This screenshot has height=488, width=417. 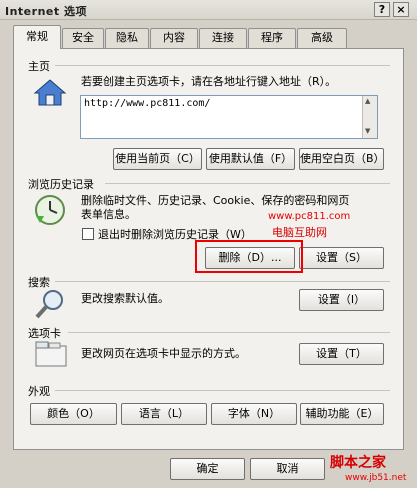 What do you see at coordinates (174, 38) in the screenshot?
I see `tab-content: 内容` at bounding box center [174, 38].